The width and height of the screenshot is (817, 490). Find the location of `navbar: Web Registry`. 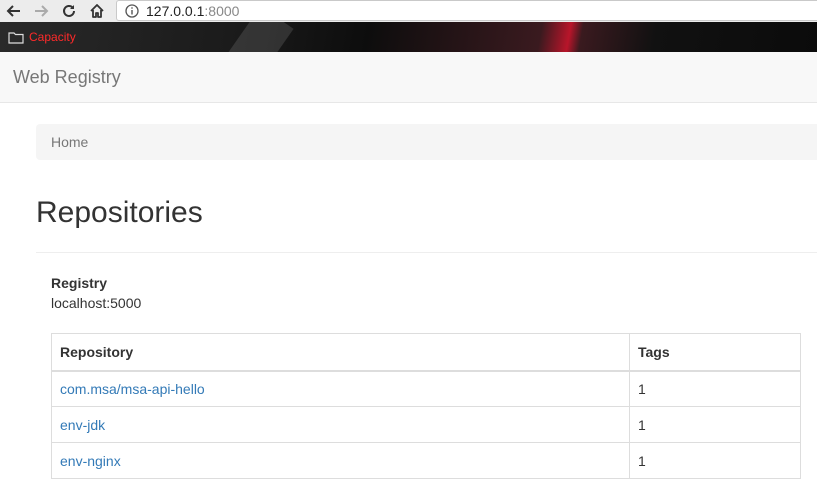

navbar: Web Registry is located at coordinates (408, 77).